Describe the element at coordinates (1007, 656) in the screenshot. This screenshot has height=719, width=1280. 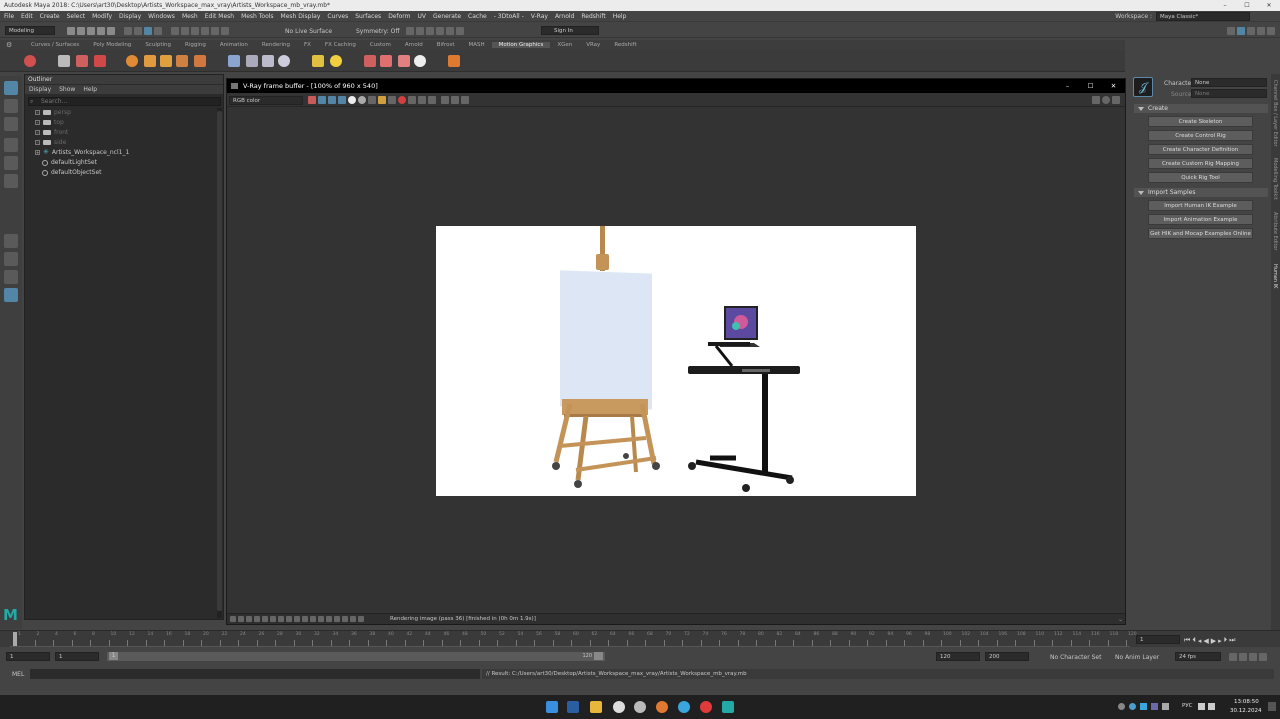
I see `end-time-field: 200` at that location.